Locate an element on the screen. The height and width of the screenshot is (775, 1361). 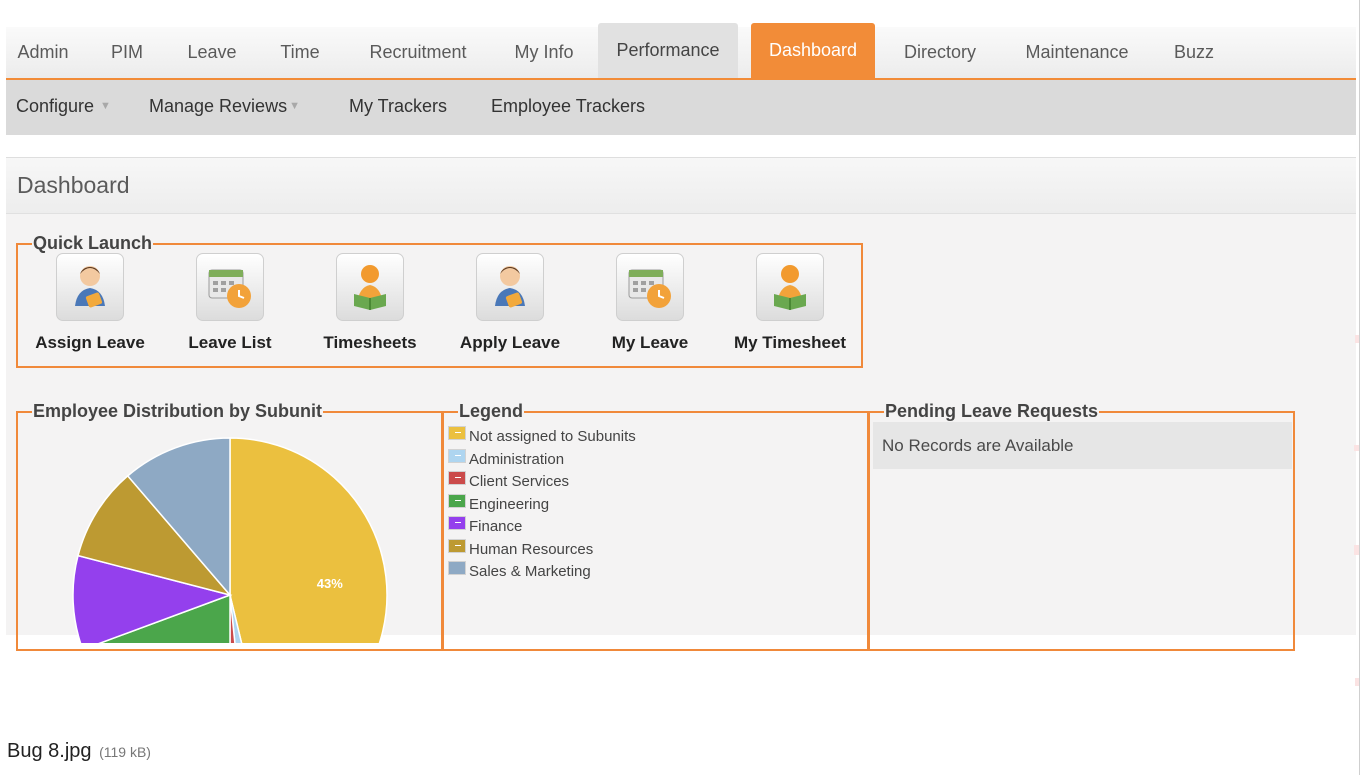
attachment-caption: Bug 8.jpg (119 kB) is located at coordinates (79, 751).